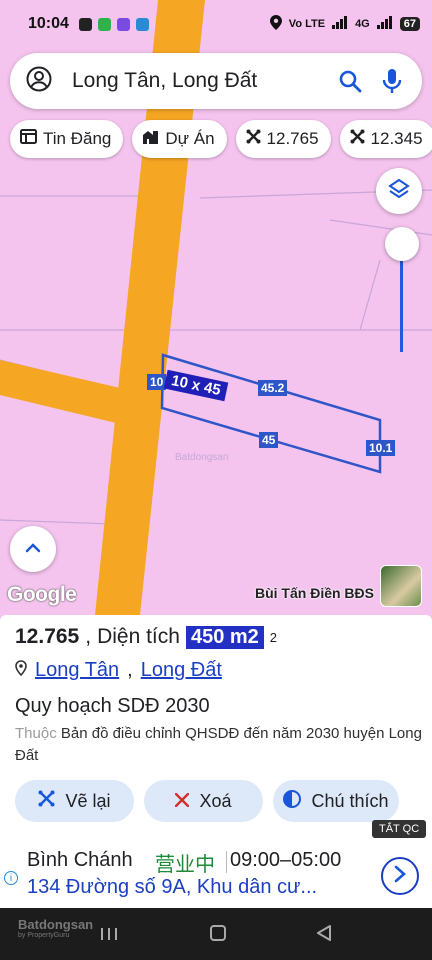  I want to click on wechat-icon, so click(104, 24).